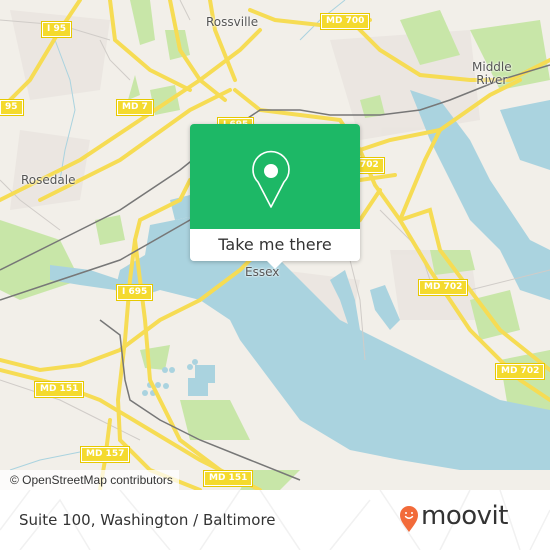 The image size is (550, 550). I want to click on moovit-wordmark: moovit, so click(464, 516).